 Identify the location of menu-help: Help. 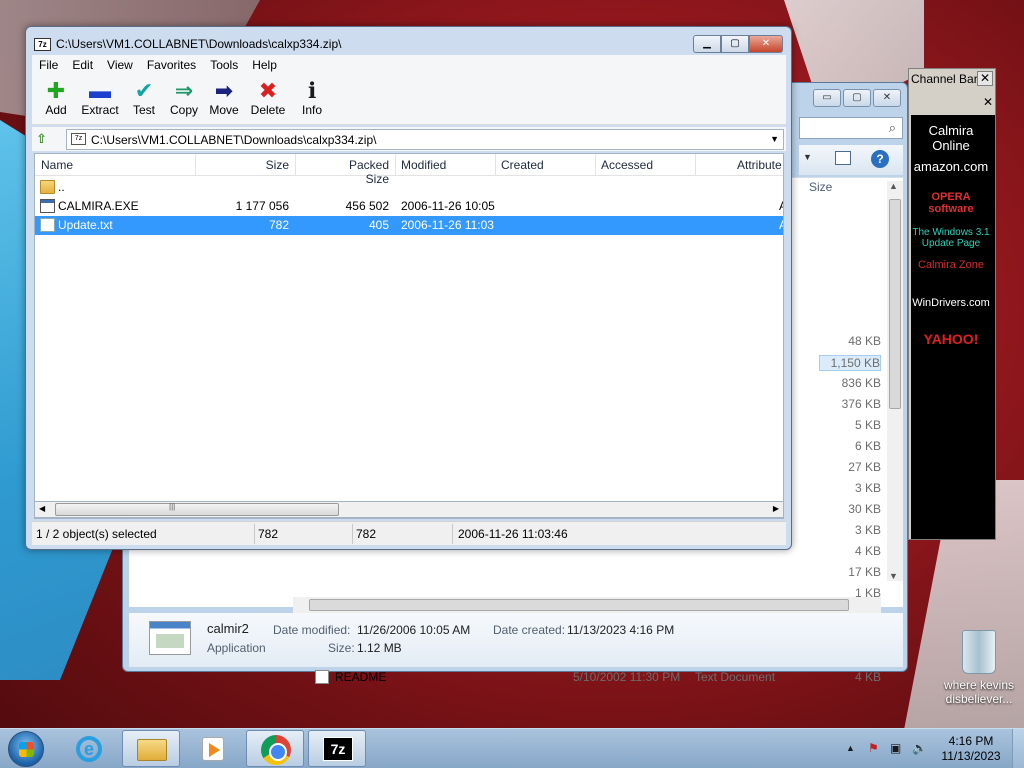
(264, 65).